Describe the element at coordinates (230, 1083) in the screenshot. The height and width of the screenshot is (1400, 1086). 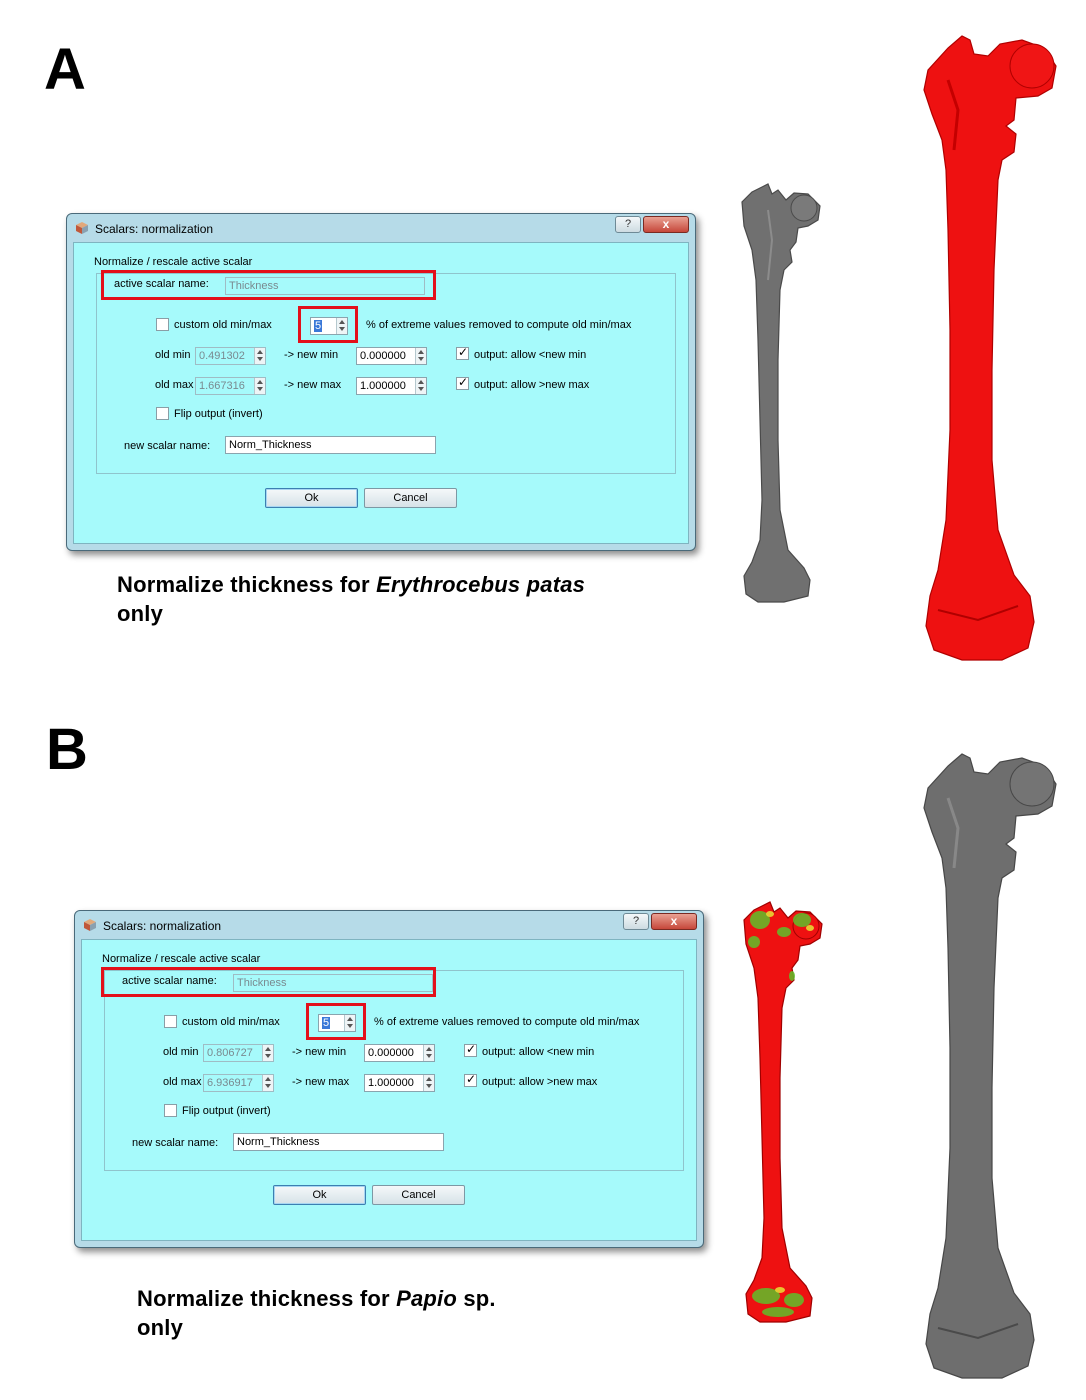
I see `old-max-value: 6.936917` at that location.